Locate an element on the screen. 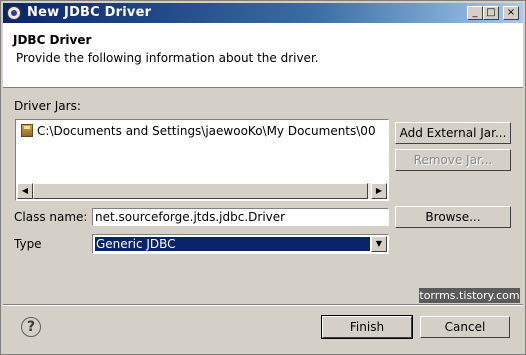 The width and height of the screenshot is (526, 355). chevron-down-icon: ▼ is located at coordinates (379, 244).